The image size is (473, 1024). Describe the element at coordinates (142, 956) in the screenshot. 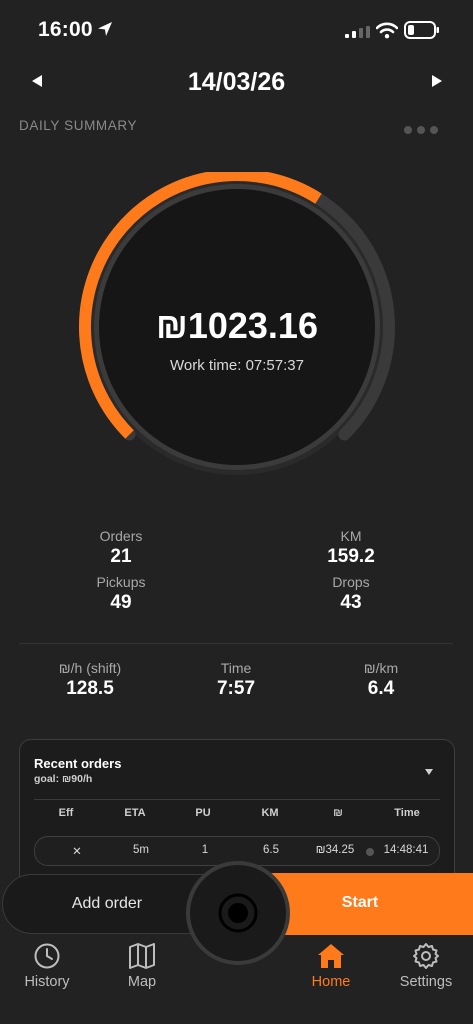

I see `map-icon` at that location.